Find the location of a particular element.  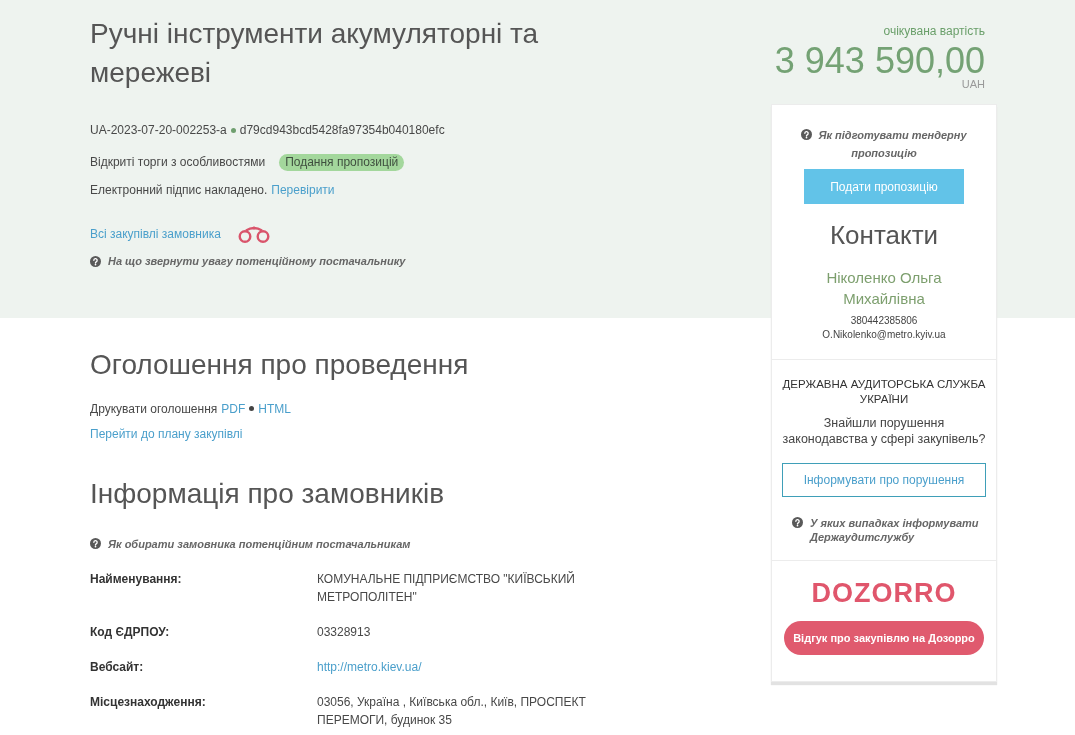

page-title: Ручні інструменти акумуляторні та мережеві is located at coordinates (315, 53).